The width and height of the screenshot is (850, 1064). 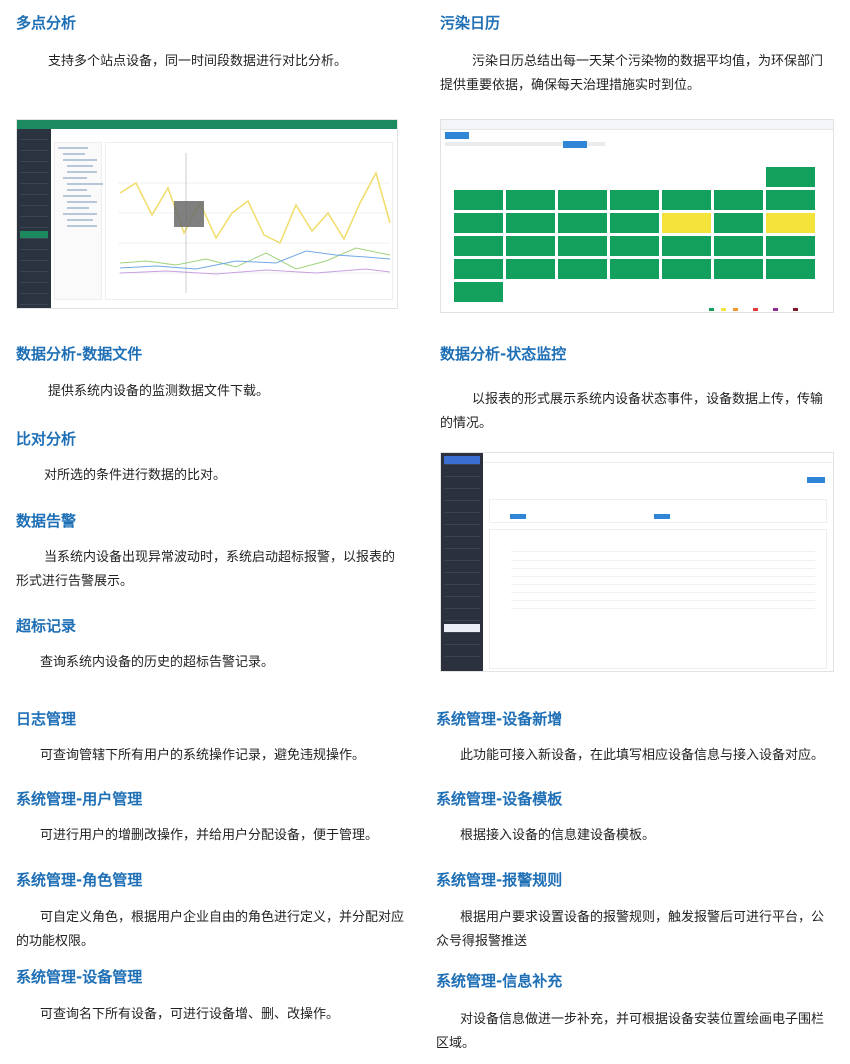 What do you see at coordinates (46, 521) in the screenshot?
I see `title-data-alarm: 数据告警` at bounding box center [46, 521].